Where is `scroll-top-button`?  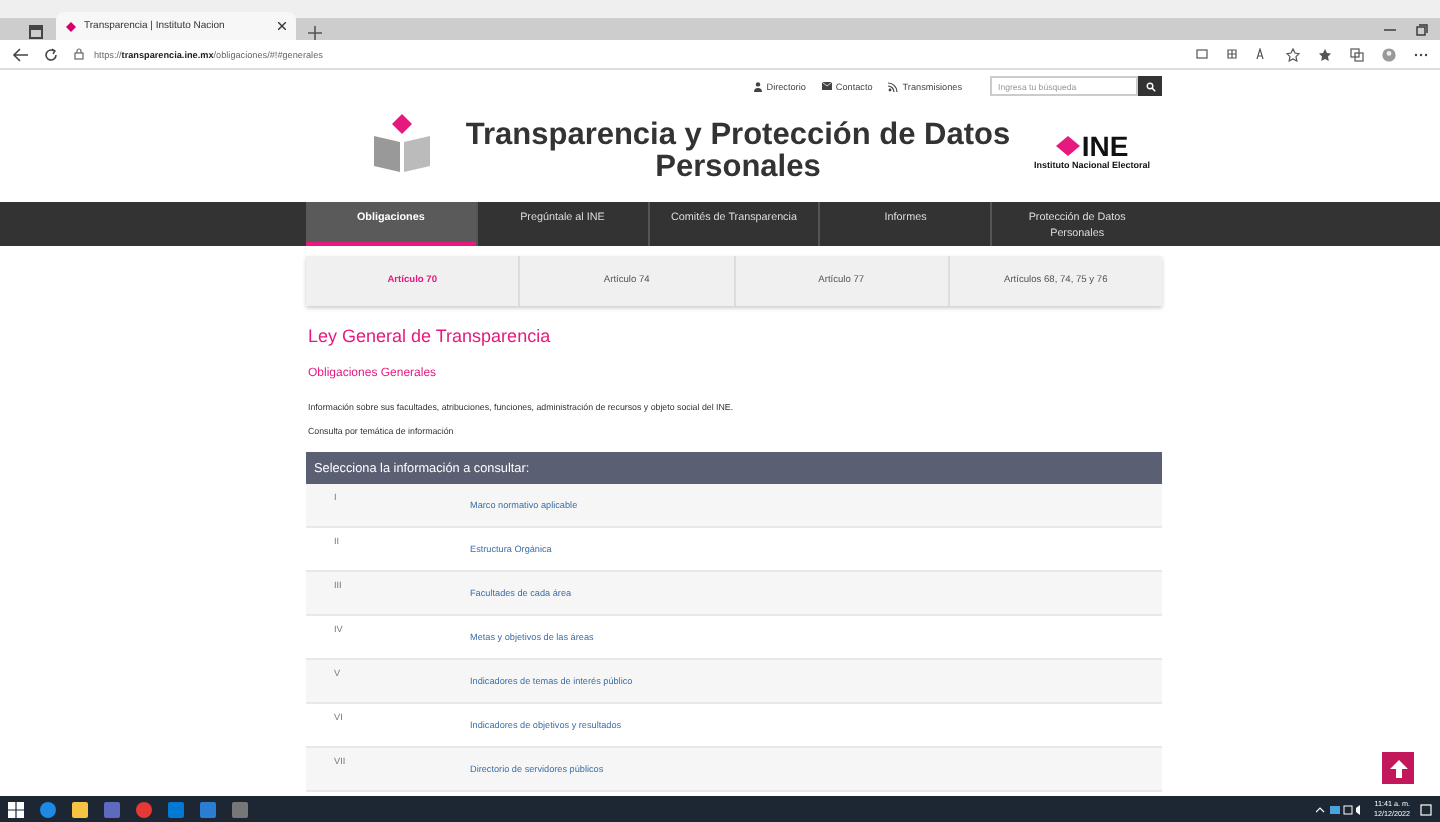
scroll-top-button is located at coordinates (1398, 768).